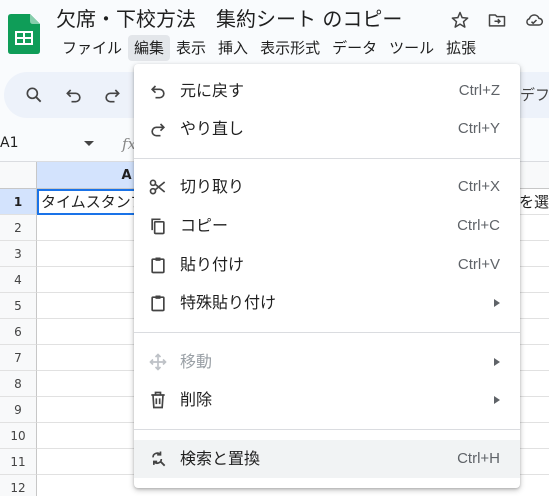 This screenshot has height=496, width=549. I want to click on sheets-logo-icon, so click(24, 34).